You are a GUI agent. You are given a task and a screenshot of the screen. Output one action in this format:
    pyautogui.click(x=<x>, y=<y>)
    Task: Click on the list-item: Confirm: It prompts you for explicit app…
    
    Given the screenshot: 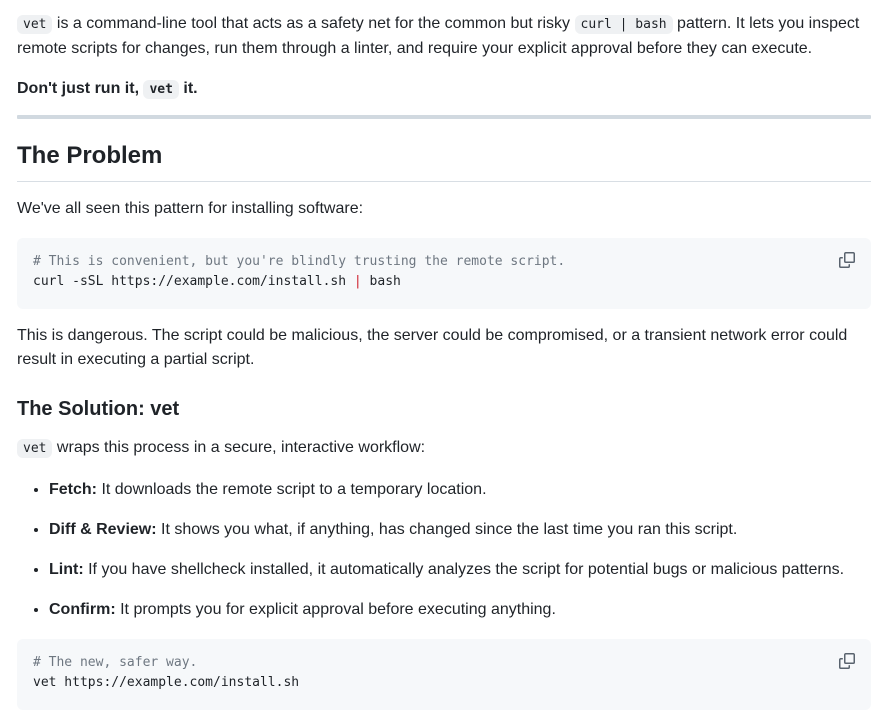 What is the action you would take?
    pyautogui.click(x=460, y=610)
    